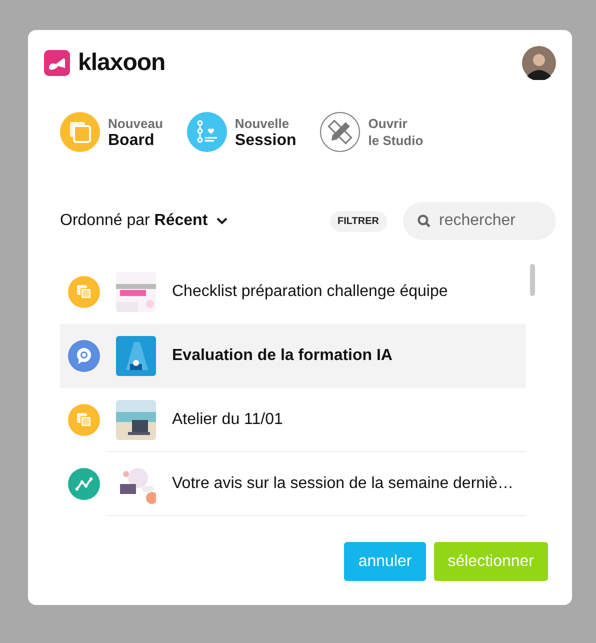  I want to click on logo-icon, so click(57, 63).